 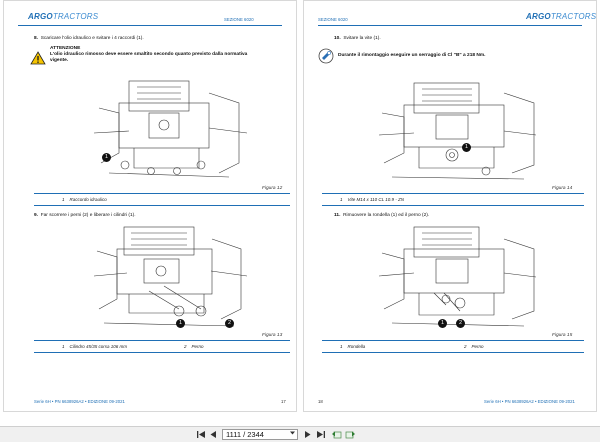 I want to click on first-page-icon, so click(x=201, y=434).